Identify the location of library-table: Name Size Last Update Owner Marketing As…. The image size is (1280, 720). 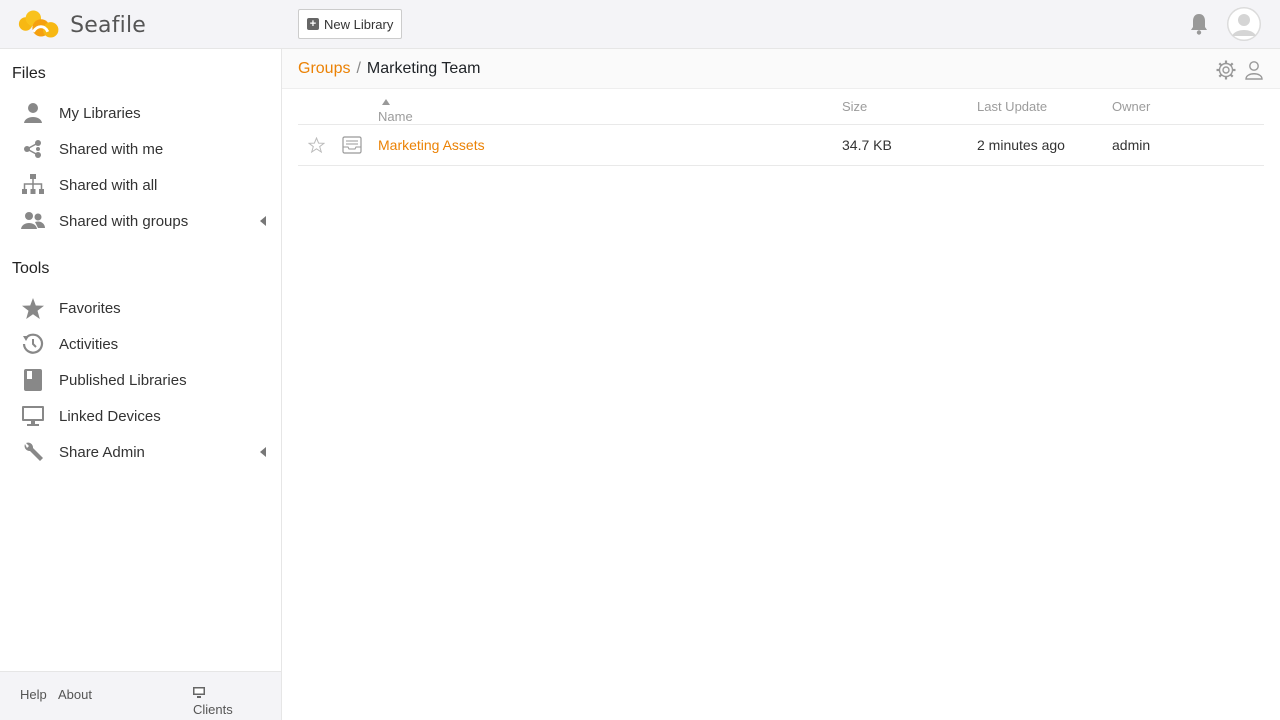
(781, 127).